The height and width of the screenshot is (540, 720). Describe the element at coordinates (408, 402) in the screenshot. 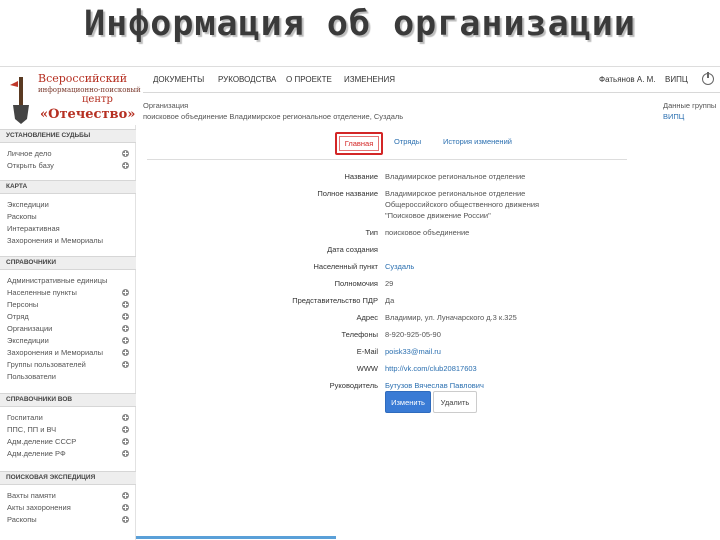

I see `edit-button: Изменить` at that location.